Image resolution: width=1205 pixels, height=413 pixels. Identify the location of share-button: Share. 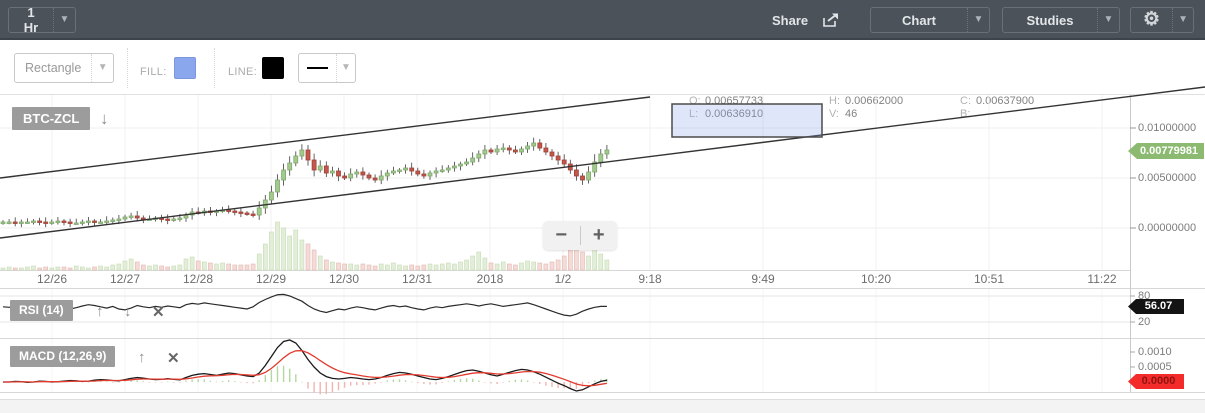
(807, 20).